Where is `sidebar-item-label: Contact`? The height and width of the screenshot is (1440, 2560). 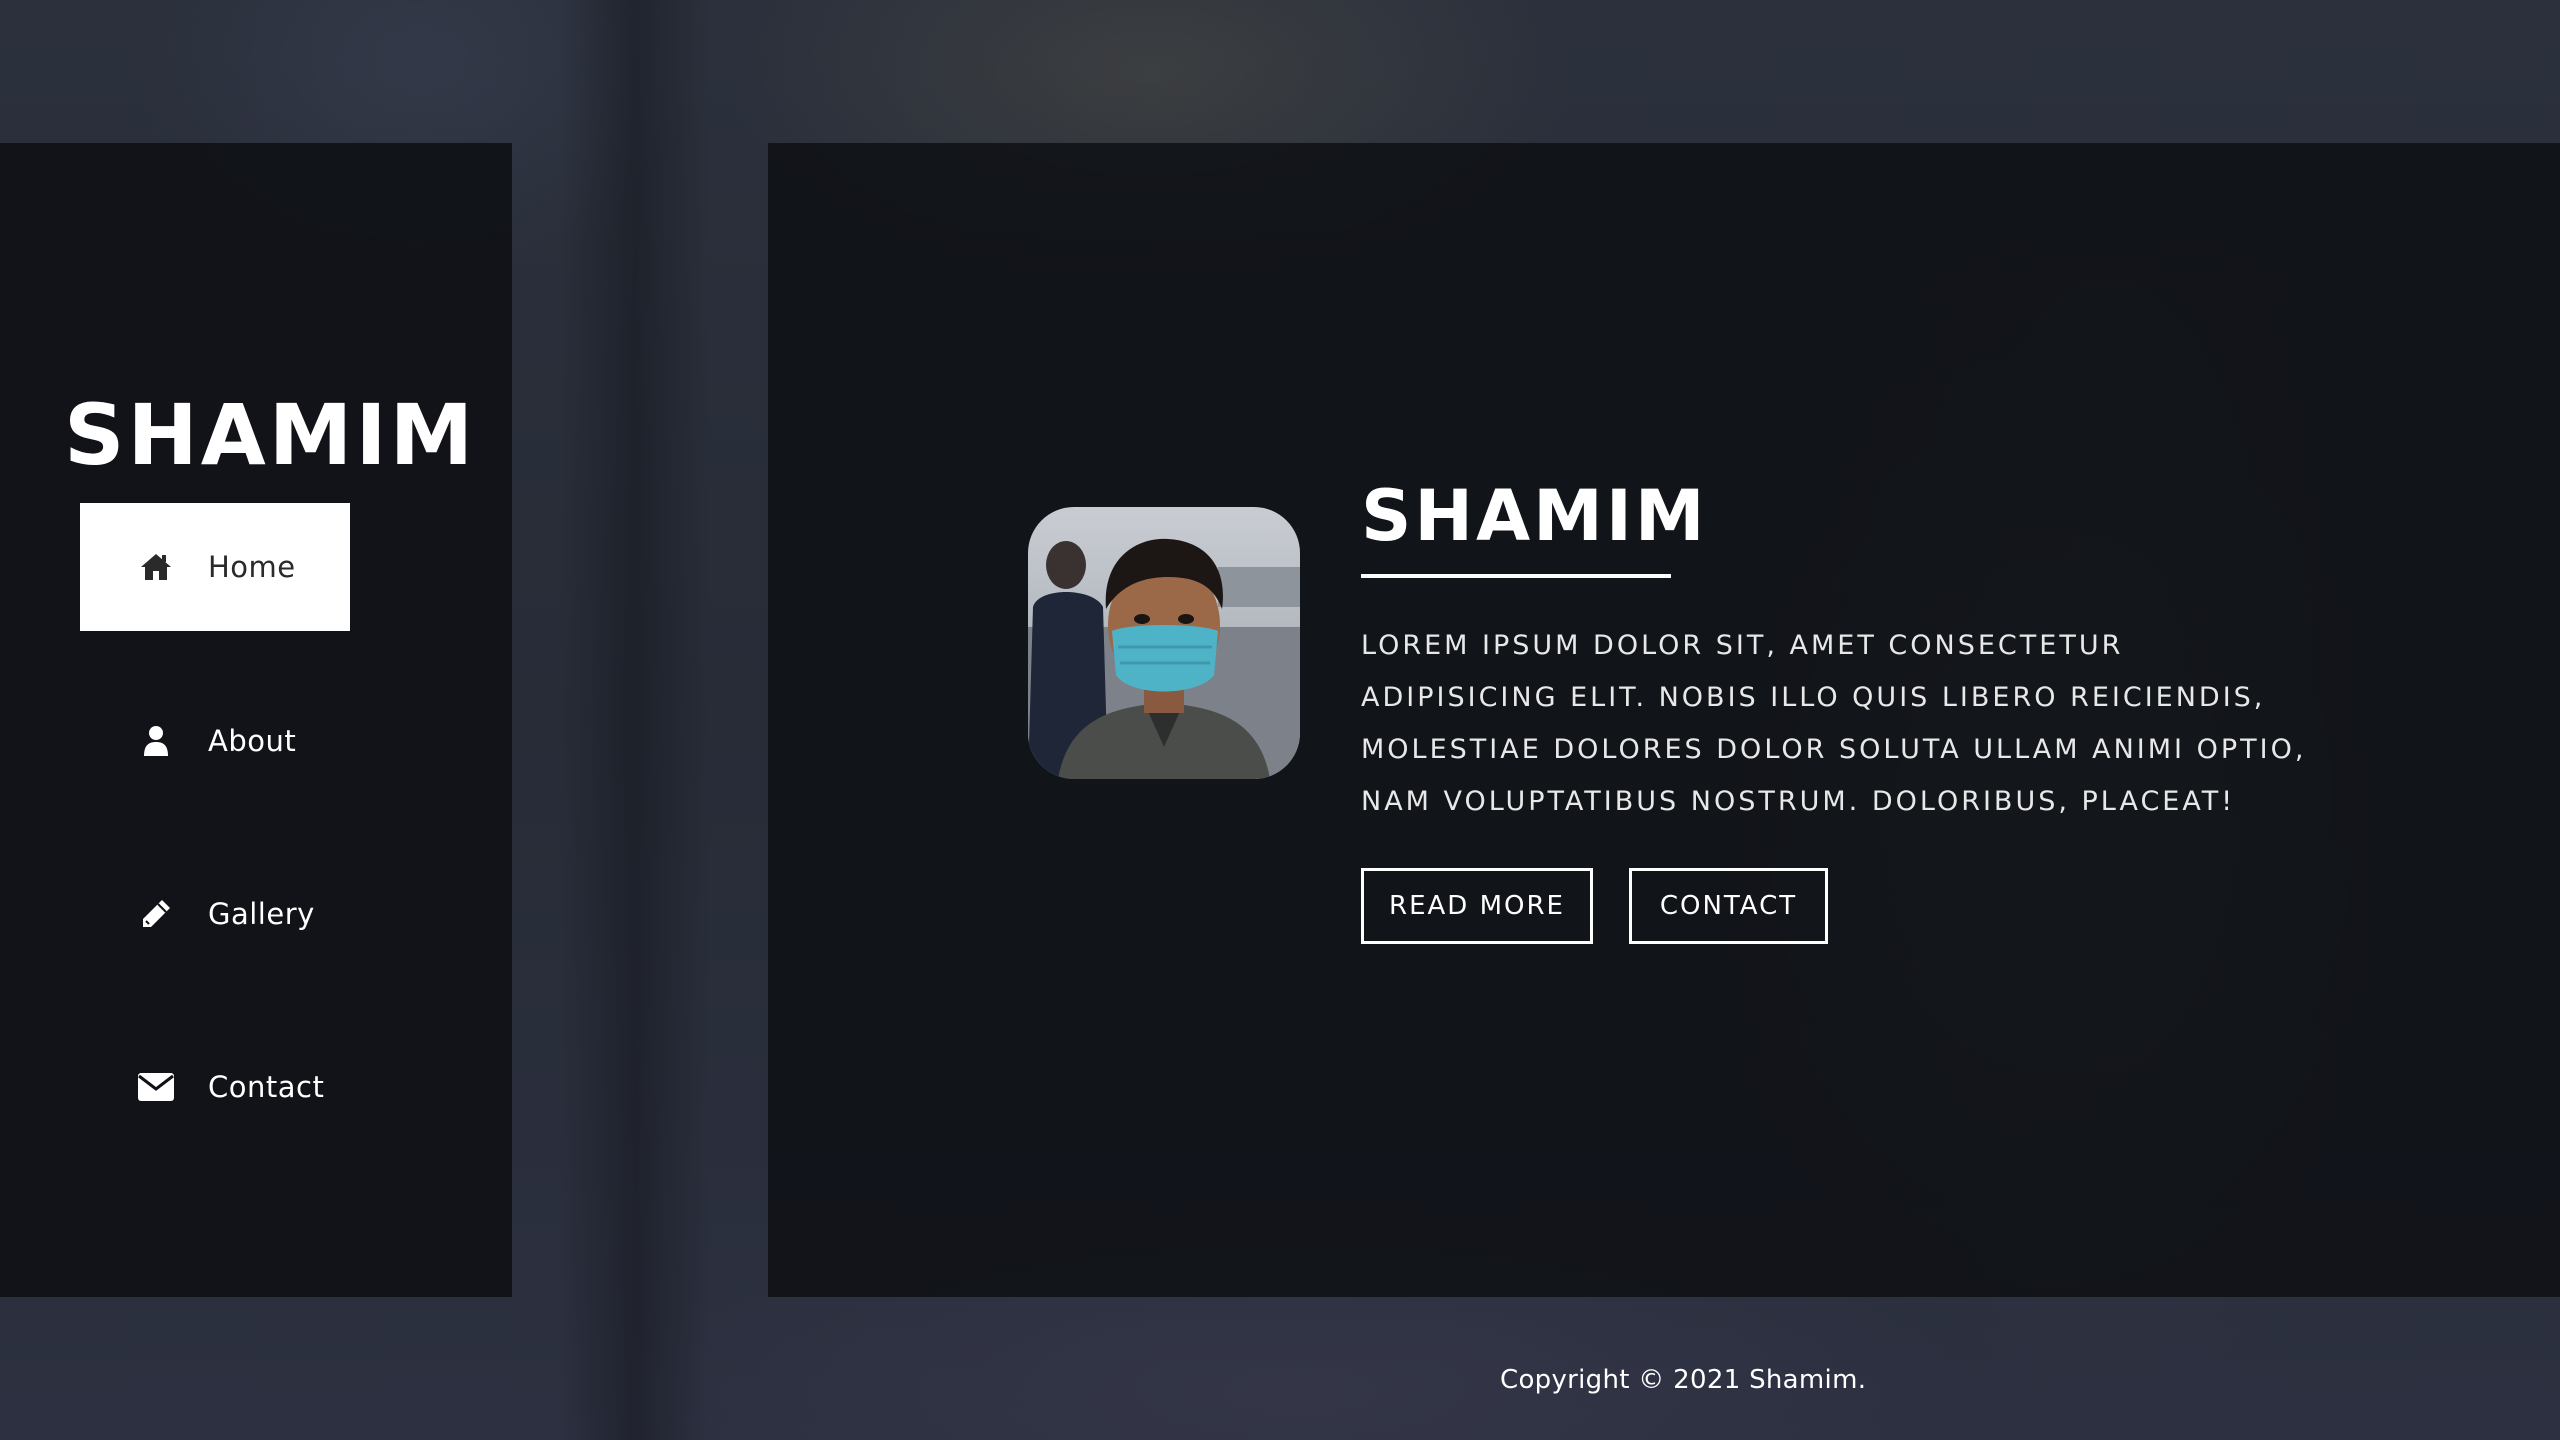
sidebar-item-label: Contact is located at coordinates (266, 1087).